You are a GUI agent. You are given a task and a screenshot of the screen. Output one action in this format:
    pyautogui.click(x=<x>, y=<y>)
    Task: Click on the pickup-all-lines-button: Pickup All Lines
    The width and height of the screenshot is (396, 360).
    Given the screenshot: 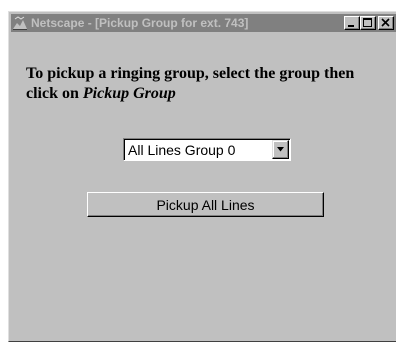 What is the action you would take?
    pyautogui.click(x=205, y=204)
    